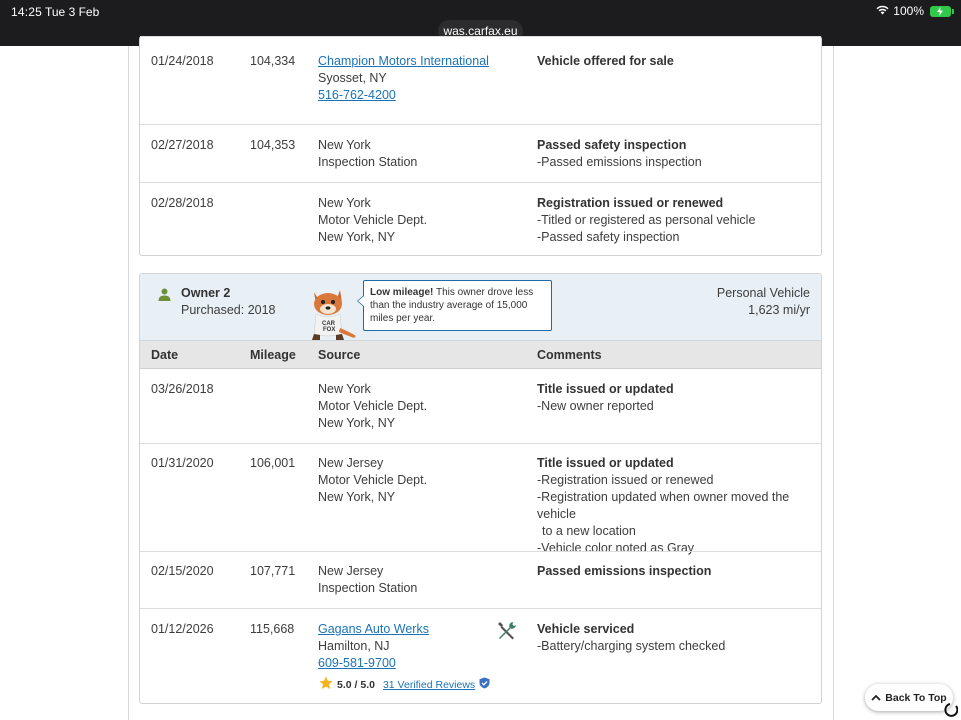  I want to click on shop-rating: 5.0 / 5.0 31 Verified Reviews, so click(404, 684).